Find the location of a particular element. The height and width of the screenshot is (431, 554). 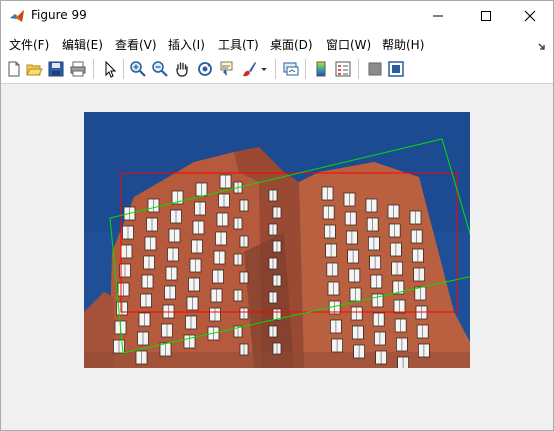

hide-plot-tools-icon is located at coordinates (375, 69).